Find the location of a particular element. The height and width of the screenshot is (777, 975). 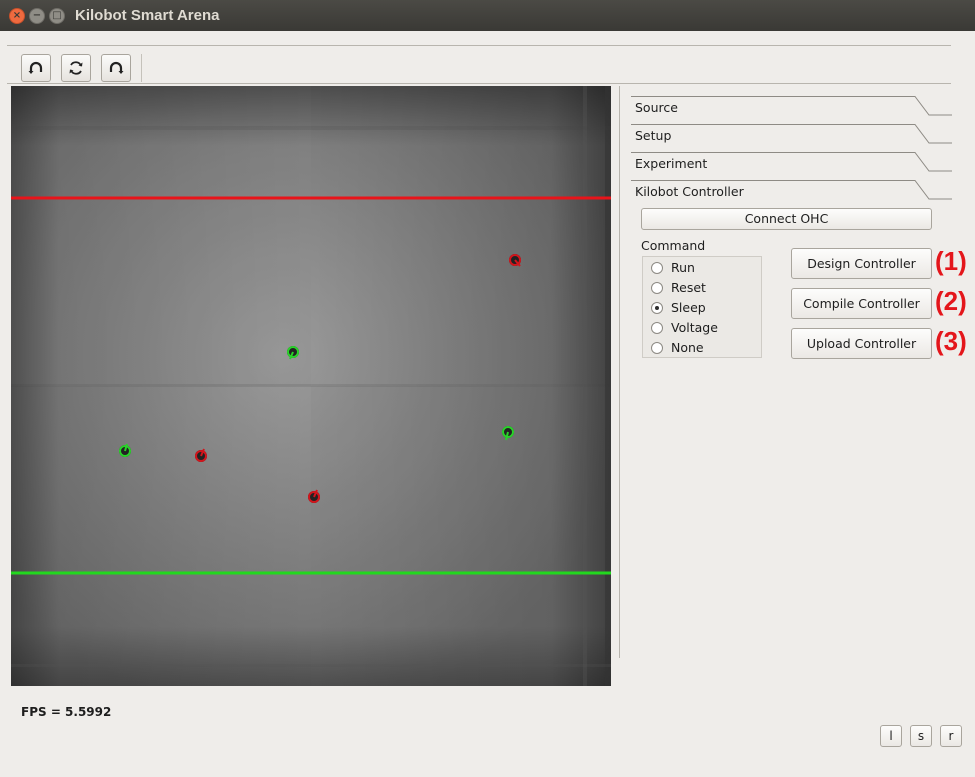

connect-ohc-button: Connect OHC is located at coordinates (786, 219).